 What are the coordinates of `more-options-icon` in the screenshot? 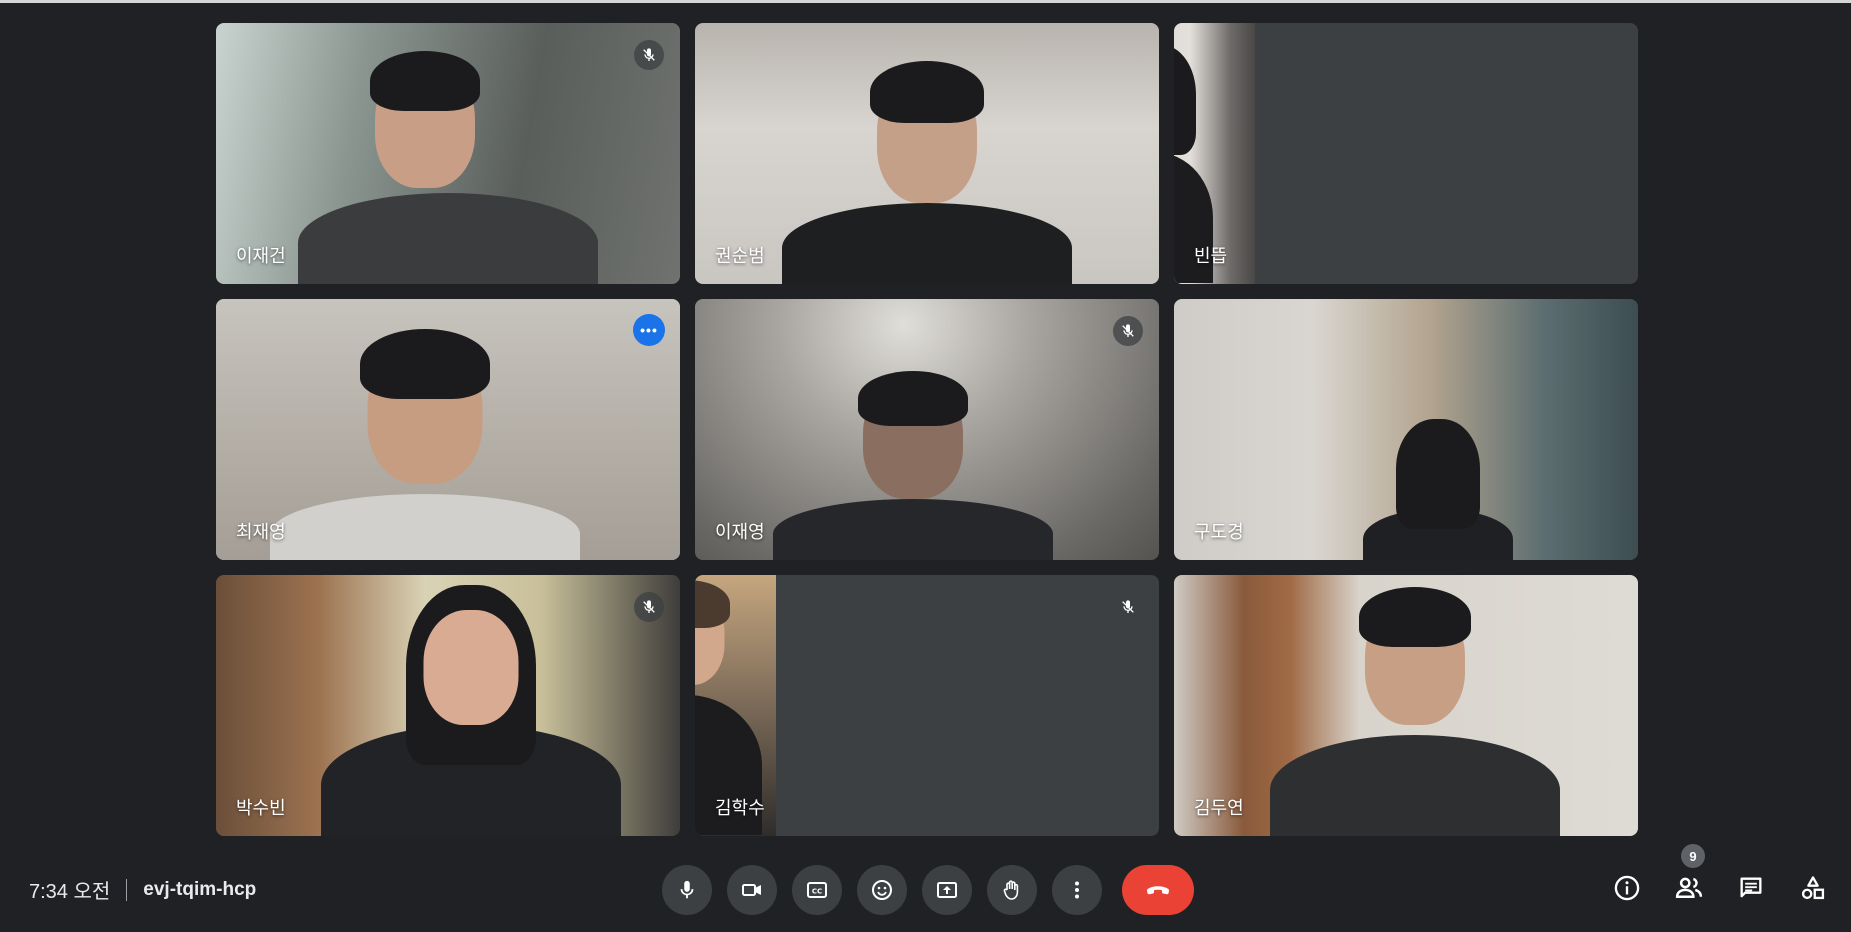 It's located at (1077, 890).